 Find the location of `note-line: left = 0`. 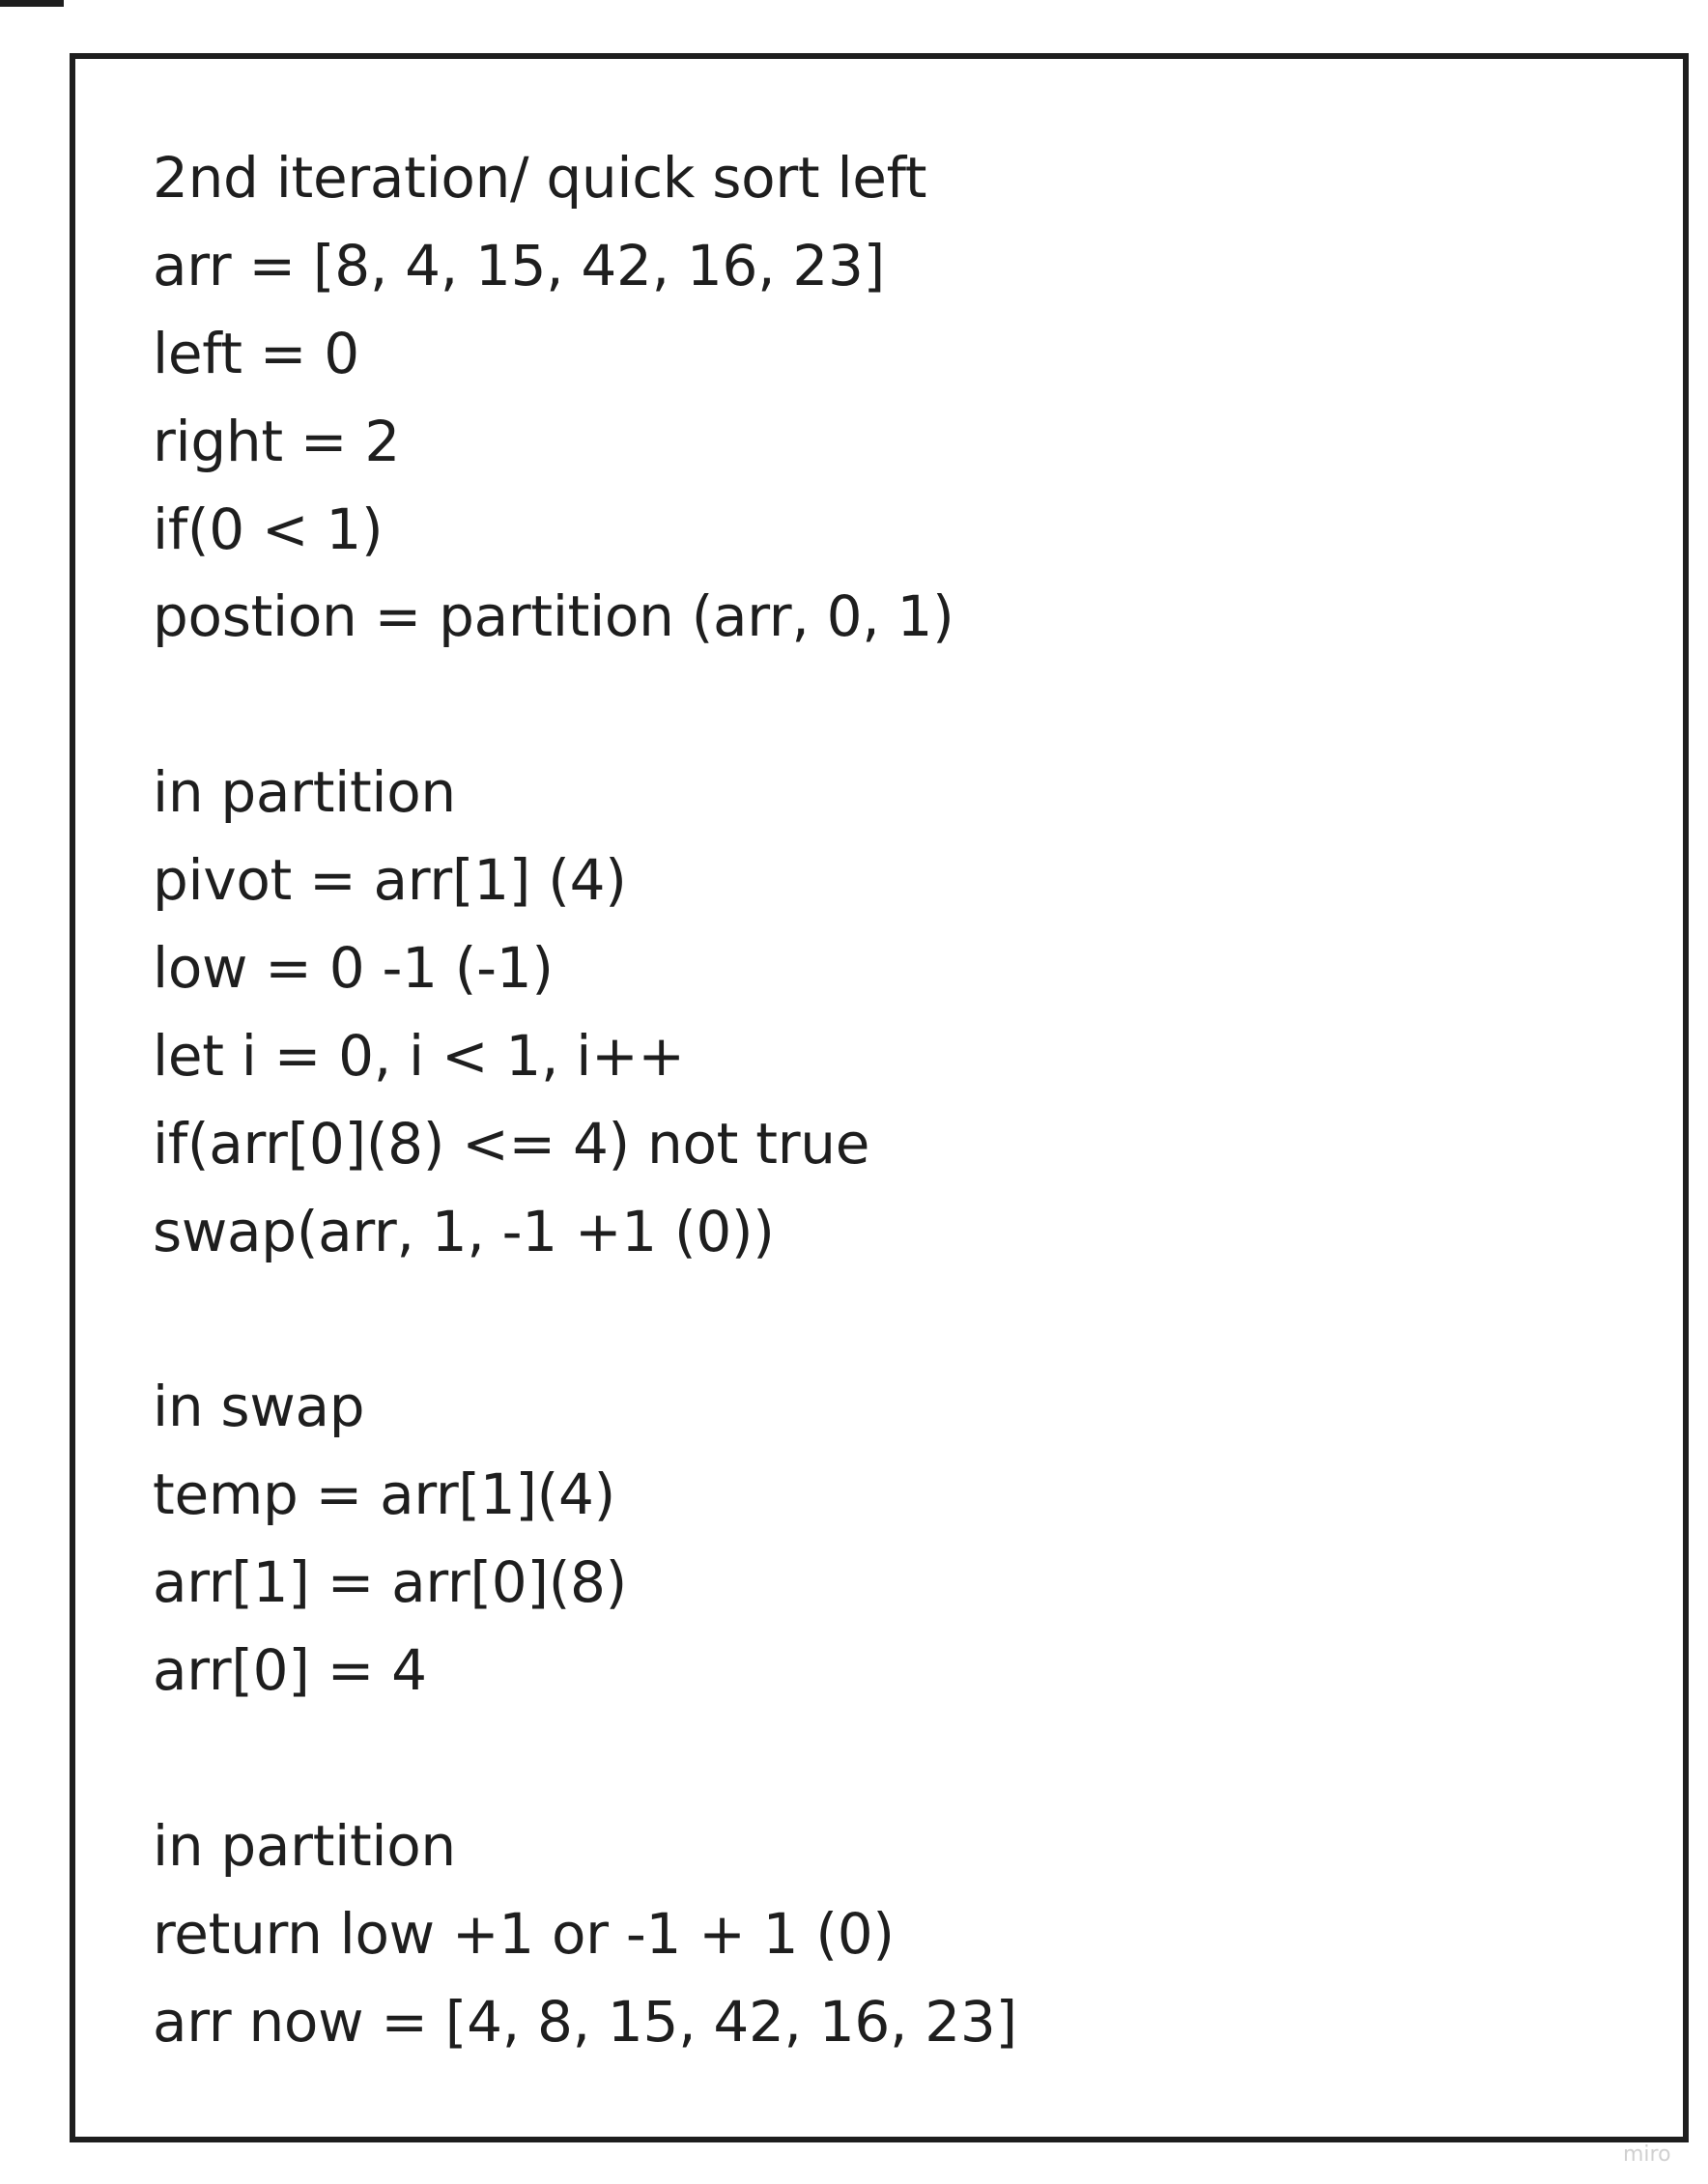

note-line: left = 0 is located at coordinates (256, 353).